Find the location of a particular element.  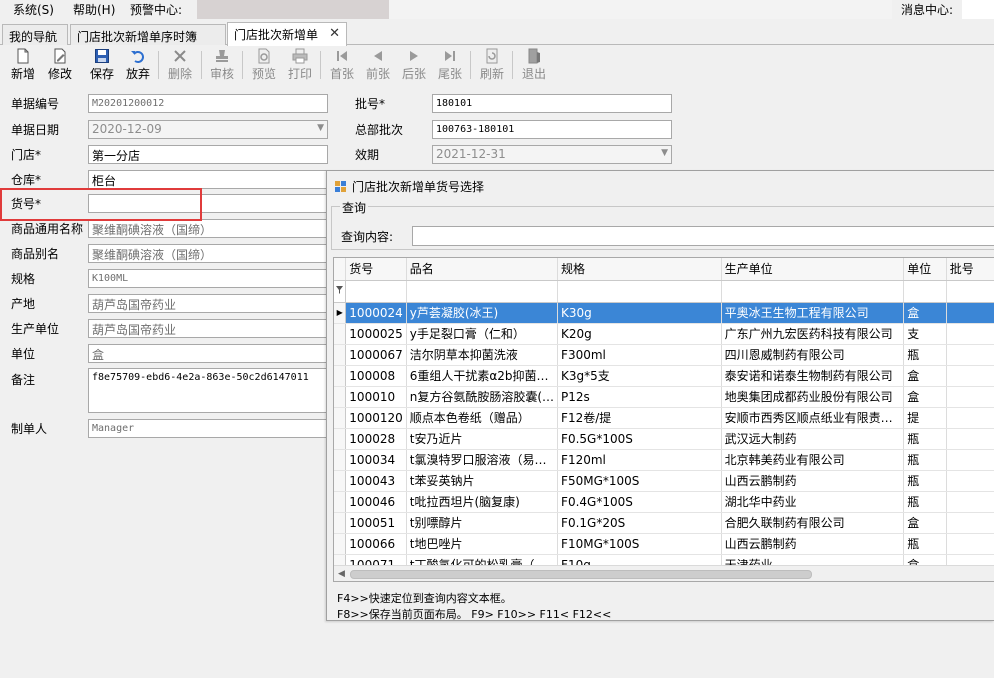

table-row: 1000120 顺点本色卷纸（赠品） F12卷/提 安顺市西秀区顺点纸业有限责… 提 is located at coordinates (664, 418).